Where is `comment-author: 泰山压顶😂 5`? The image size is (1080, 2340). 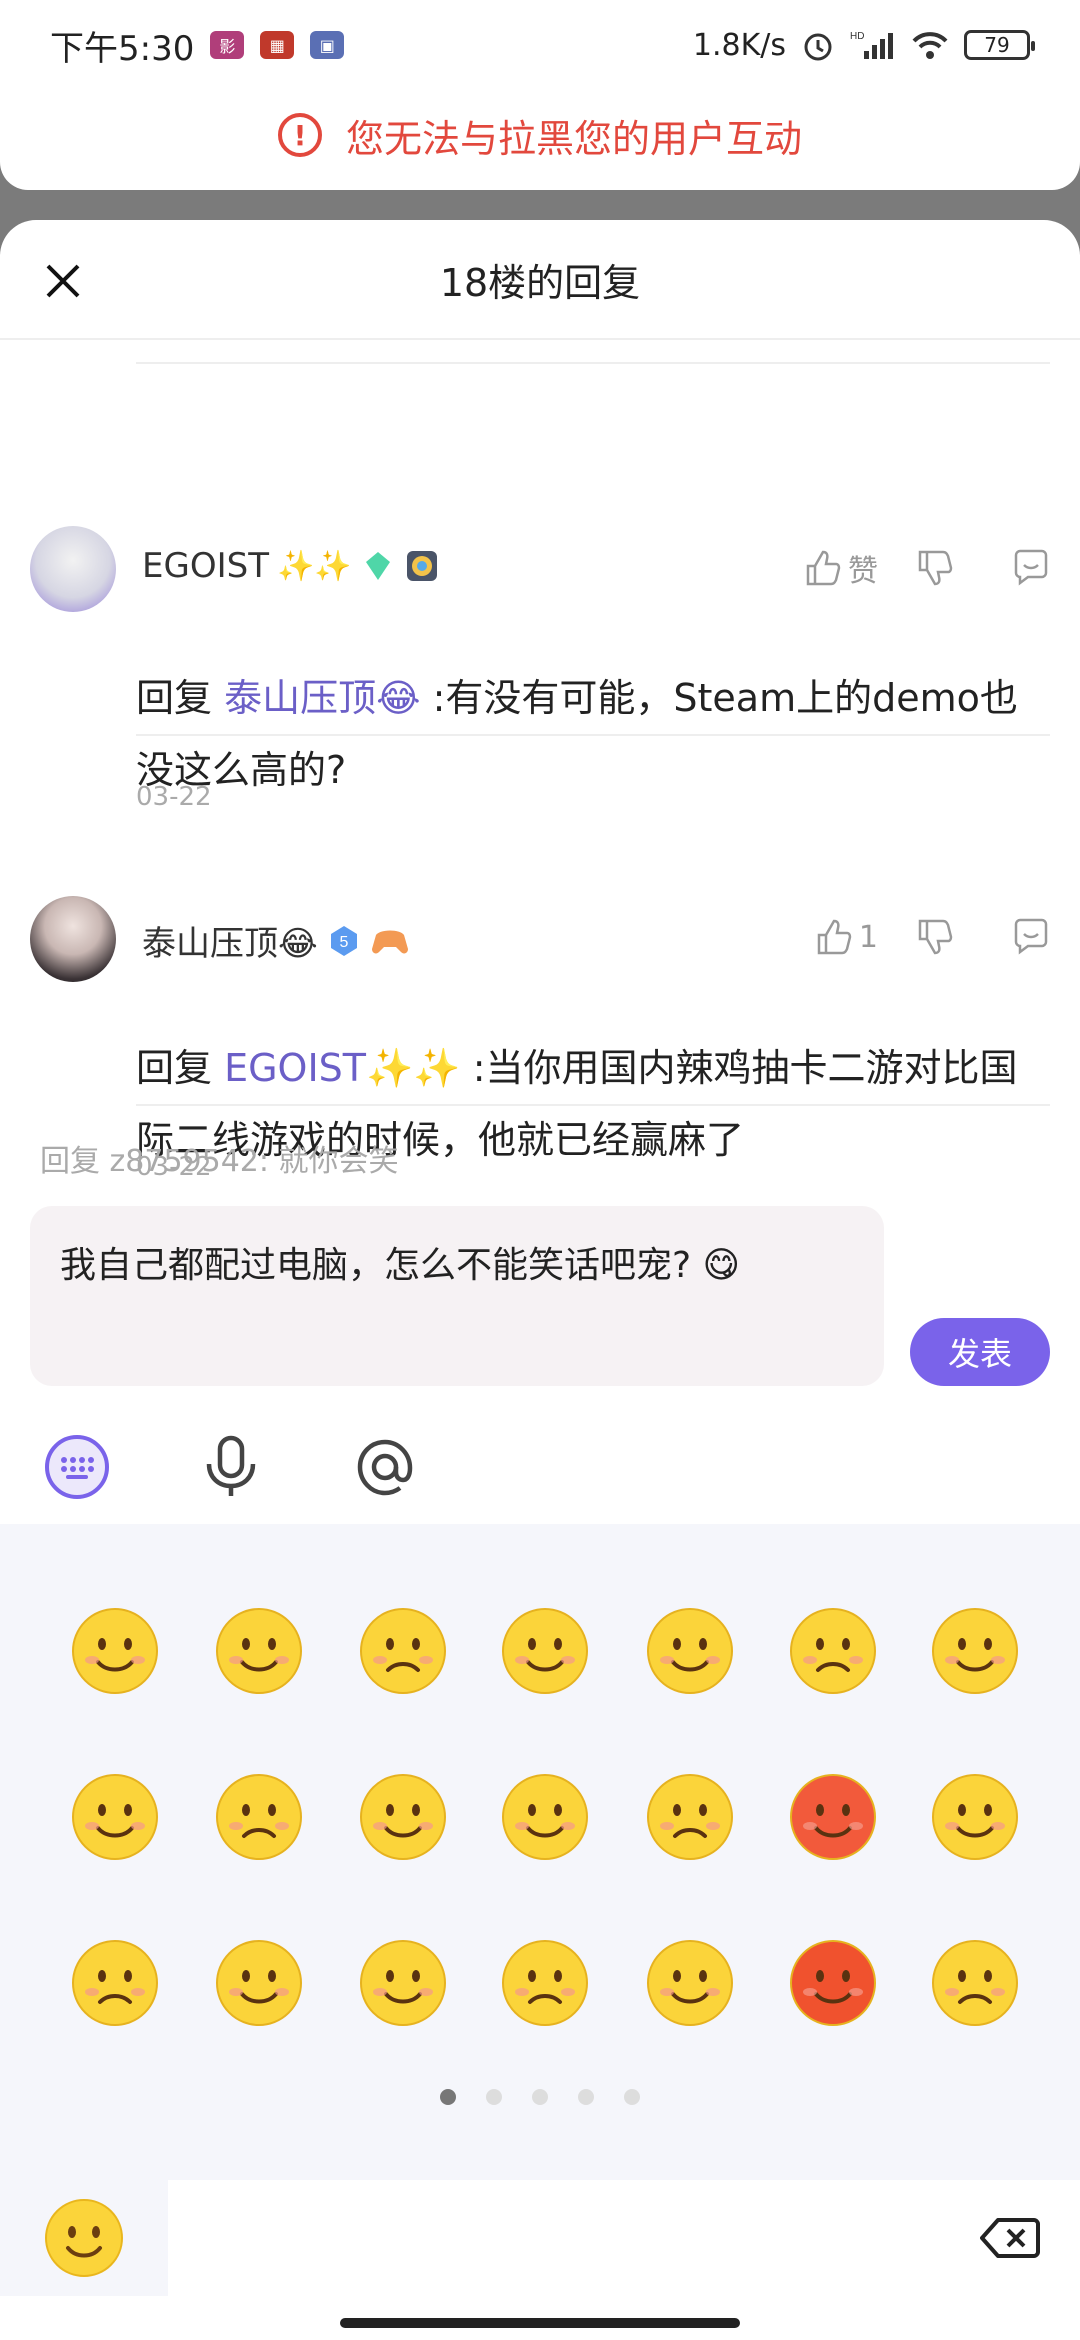
comment-author: 泰山压顶😂 5 is located at coordinates (276, 940).